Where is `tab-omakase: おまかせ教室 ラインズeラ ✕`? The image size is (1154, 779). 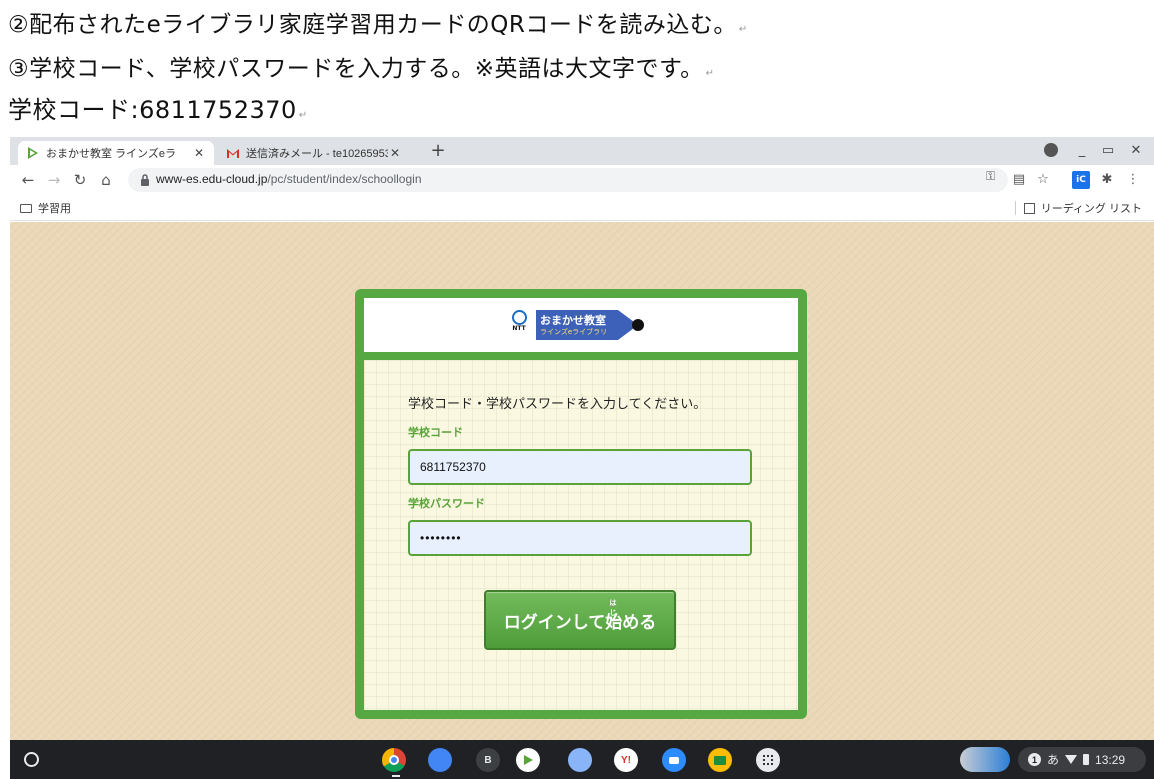
tab-omakase: おまかせ教室 ラインズeラ ✕ is located at coordinates (116, 153).